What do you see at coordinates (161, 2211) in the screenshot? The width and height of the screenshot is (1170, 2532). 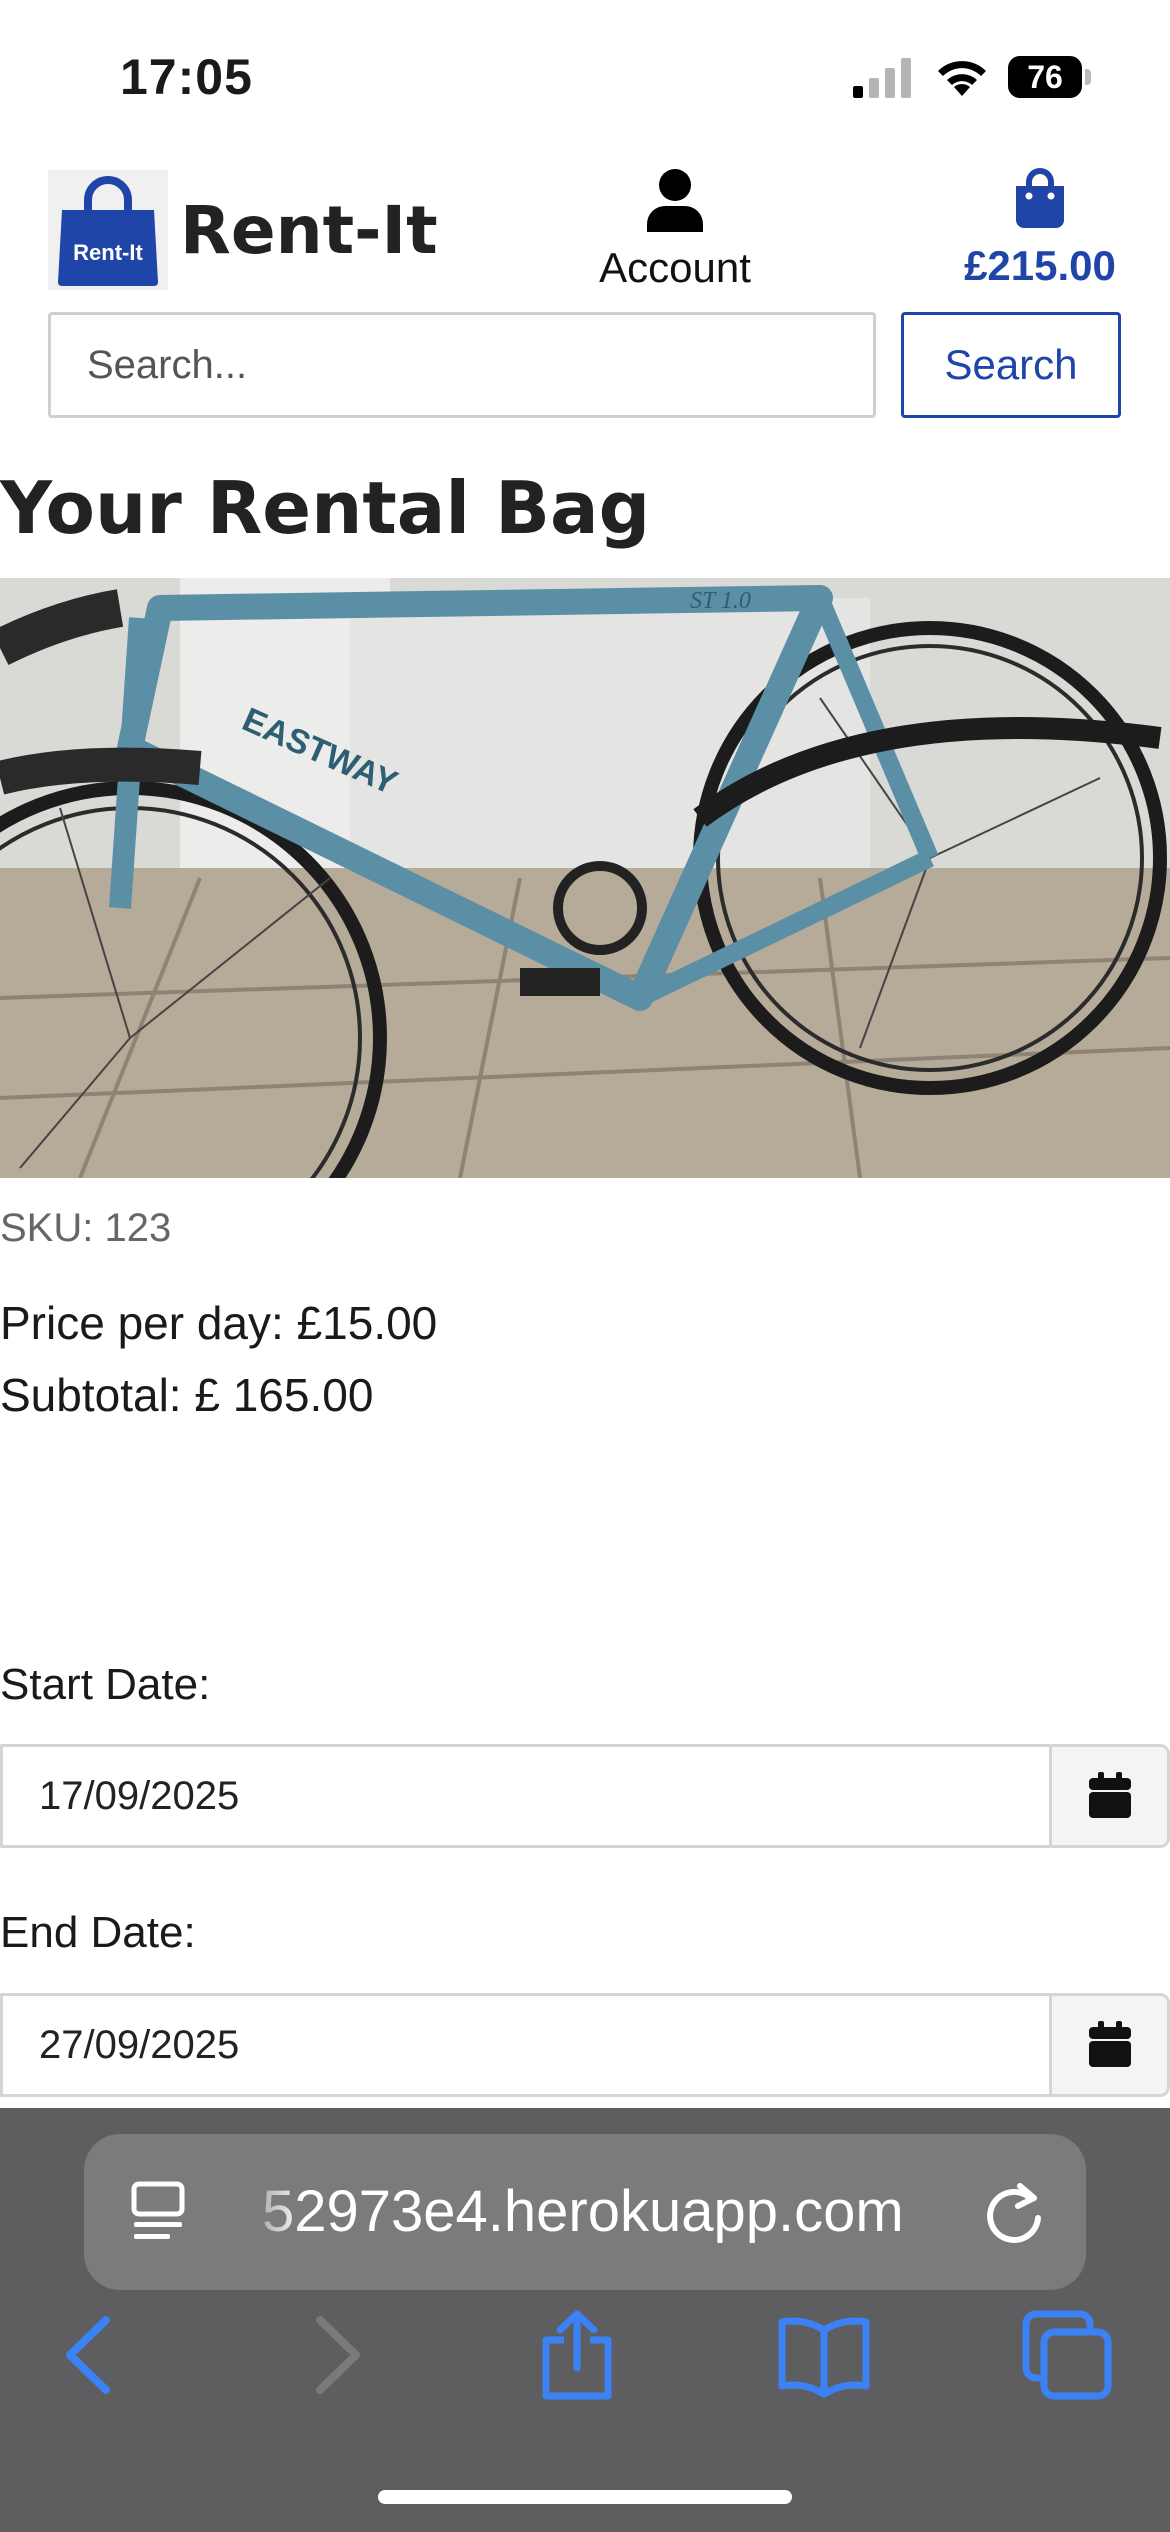 I see `reader-icon` at bounding box center [161, 2211].